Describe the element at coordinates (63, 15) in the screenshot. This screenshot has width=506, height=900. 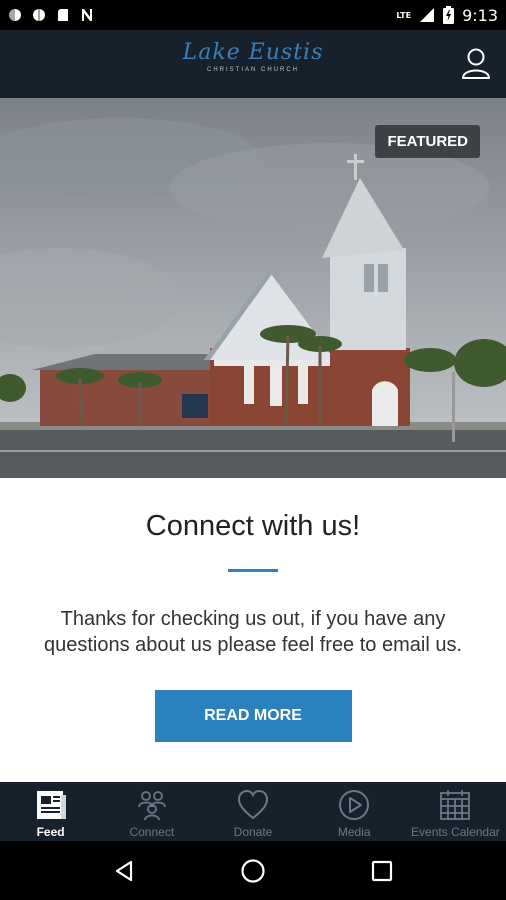
I see `sd-card-icon` at that location.